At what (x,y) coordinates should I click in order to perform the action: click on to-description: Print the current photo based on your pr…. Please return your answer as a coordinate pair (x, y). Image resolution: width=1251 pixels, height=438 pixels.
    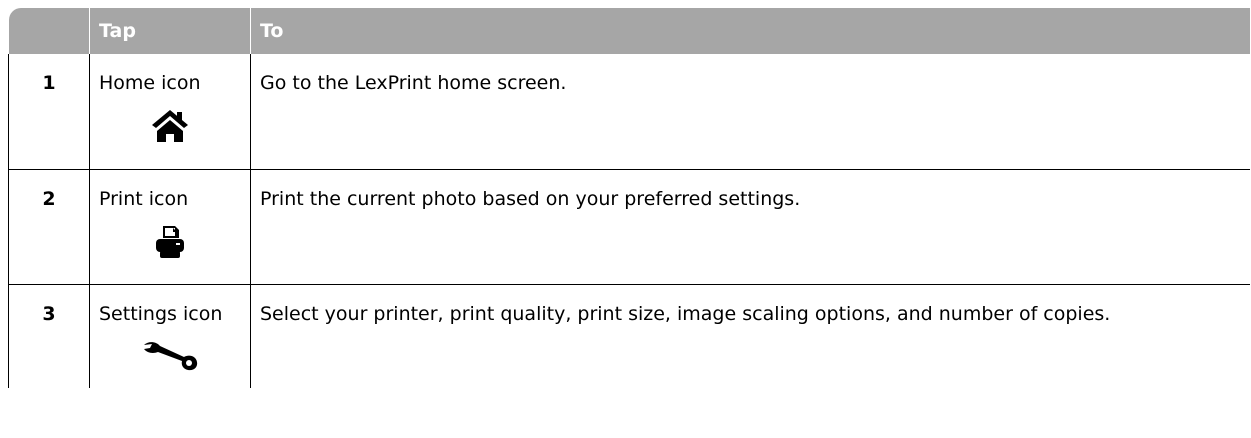
    Looking at the image, I should click on (530, 198).